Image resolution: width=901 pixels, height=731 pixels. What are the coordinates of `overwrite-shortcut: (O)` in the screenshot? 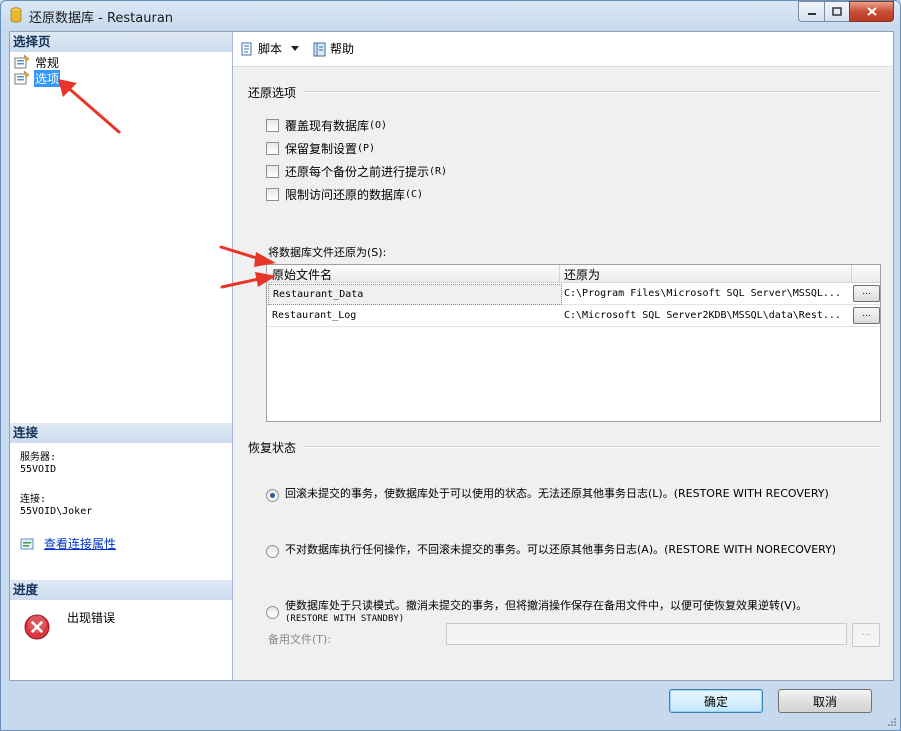 It's located at (378, 125).